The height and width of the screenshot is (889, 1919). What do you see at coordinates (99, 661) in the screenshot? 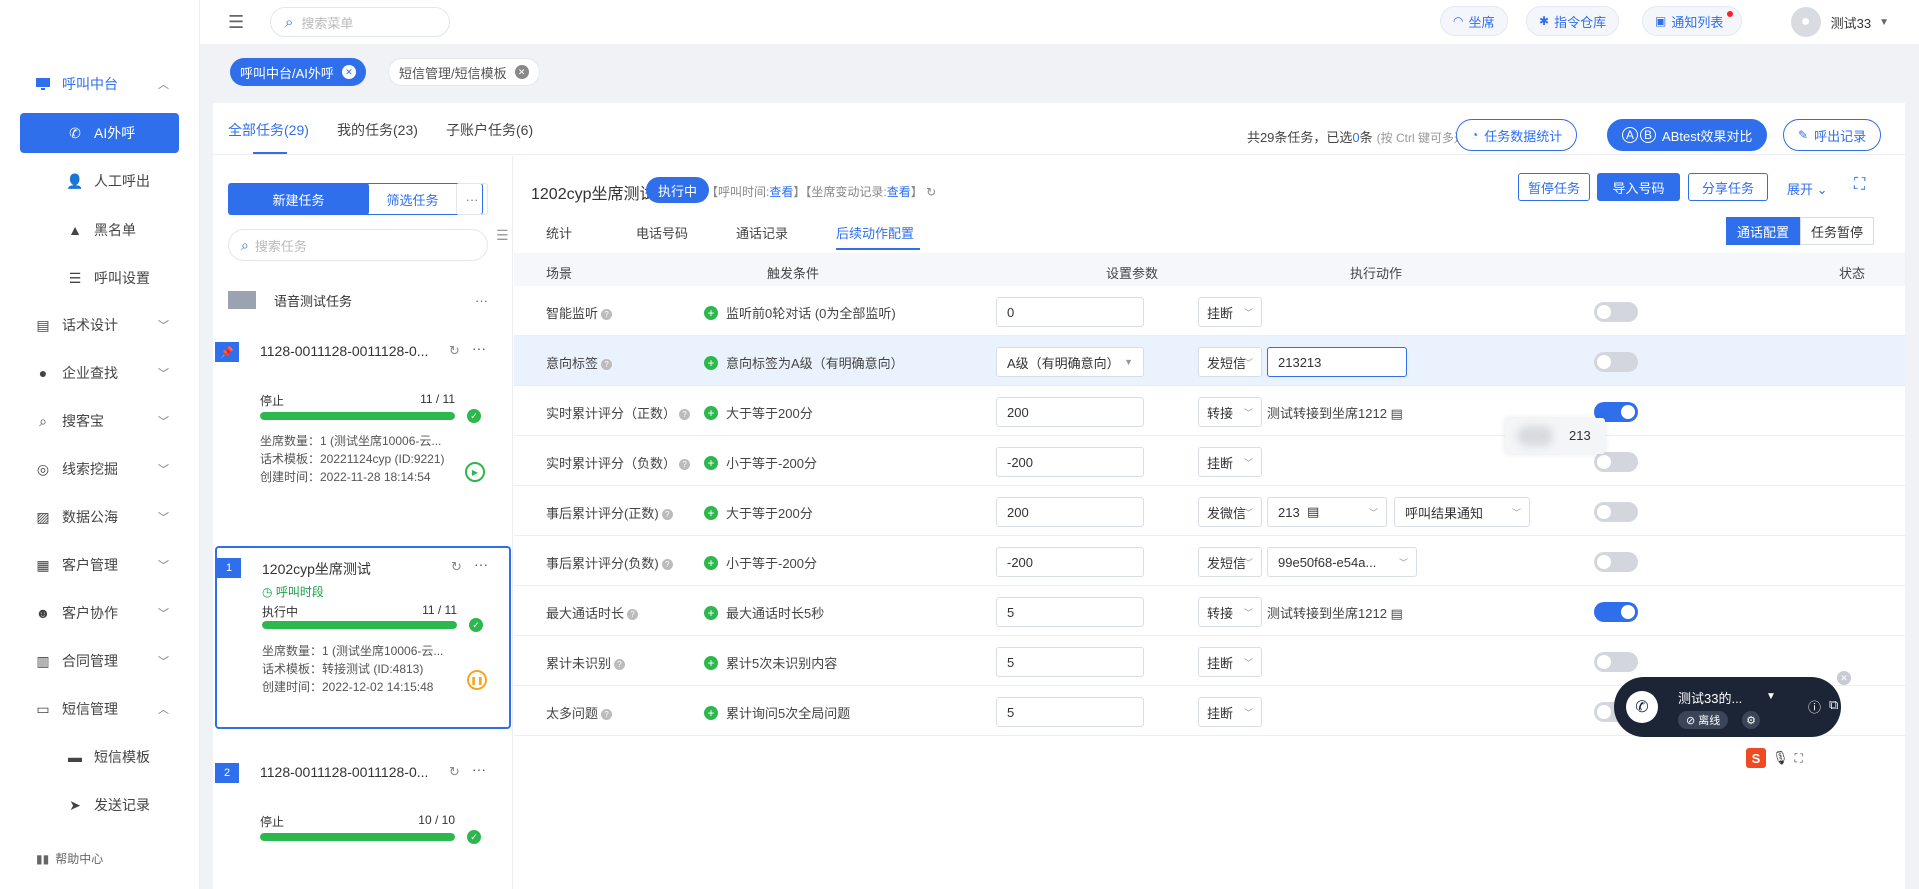
I see `sidebar-item-contract-mgmt: ▥ 合同管理 ﹀` at bounding box center [99, 661].